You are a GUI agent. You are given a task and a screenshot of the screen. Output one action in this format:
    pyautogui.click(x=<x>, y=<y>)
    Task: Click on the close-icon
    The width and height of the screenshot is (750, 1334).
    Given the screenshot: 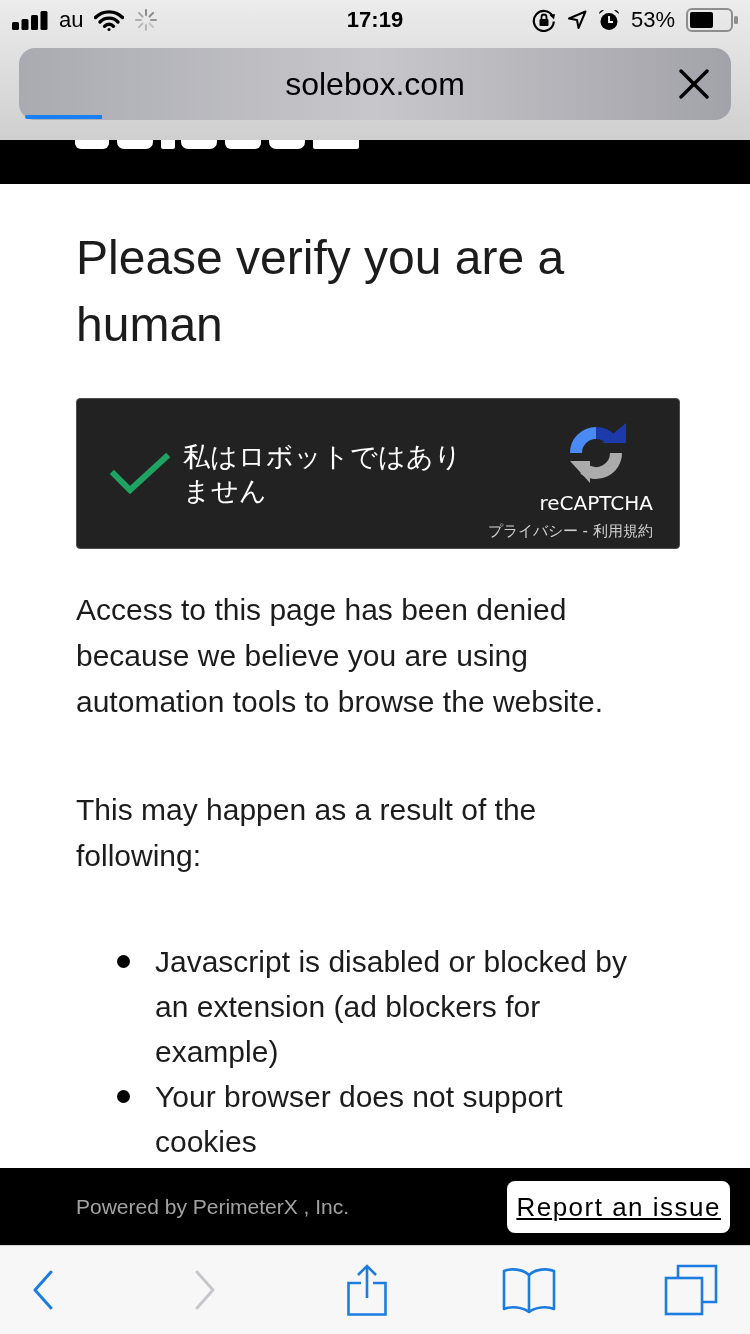 What is the action you would take?
    pyautogui.click(x=694, y=84)
    